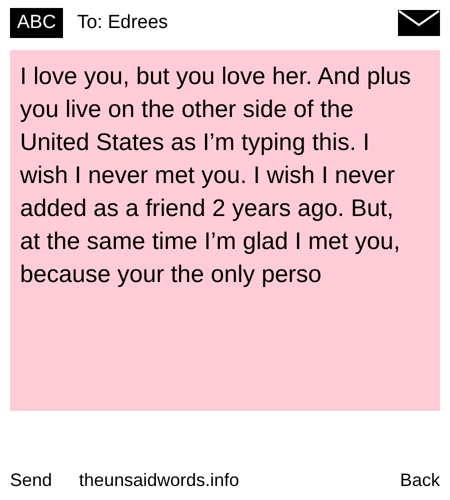 The height and width of the screenshot is (500, 450). Describe the element at coordinates (37, 23) in the screenshot. I see `input-mode-badge: ABC` at that location.